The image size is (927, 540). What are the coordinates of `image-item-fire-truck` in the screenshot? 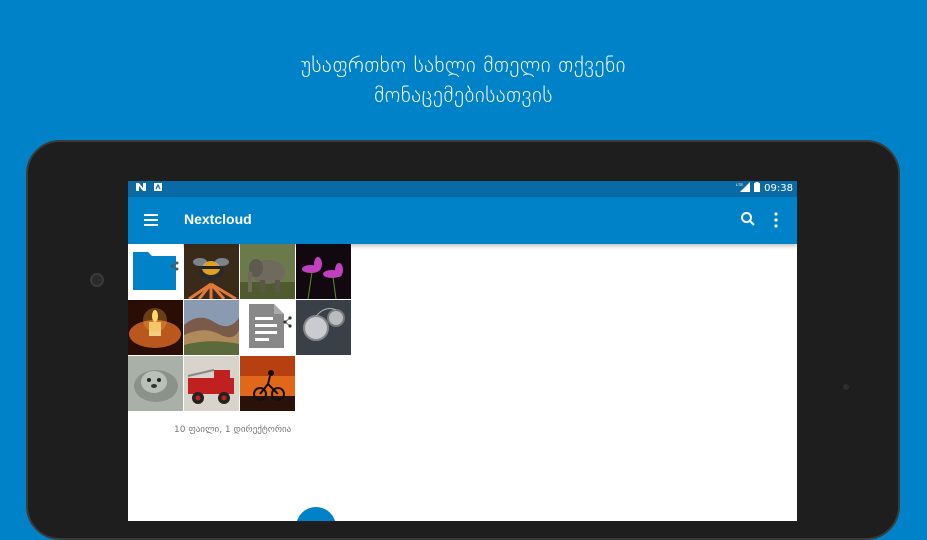 It's located at (211, 383).